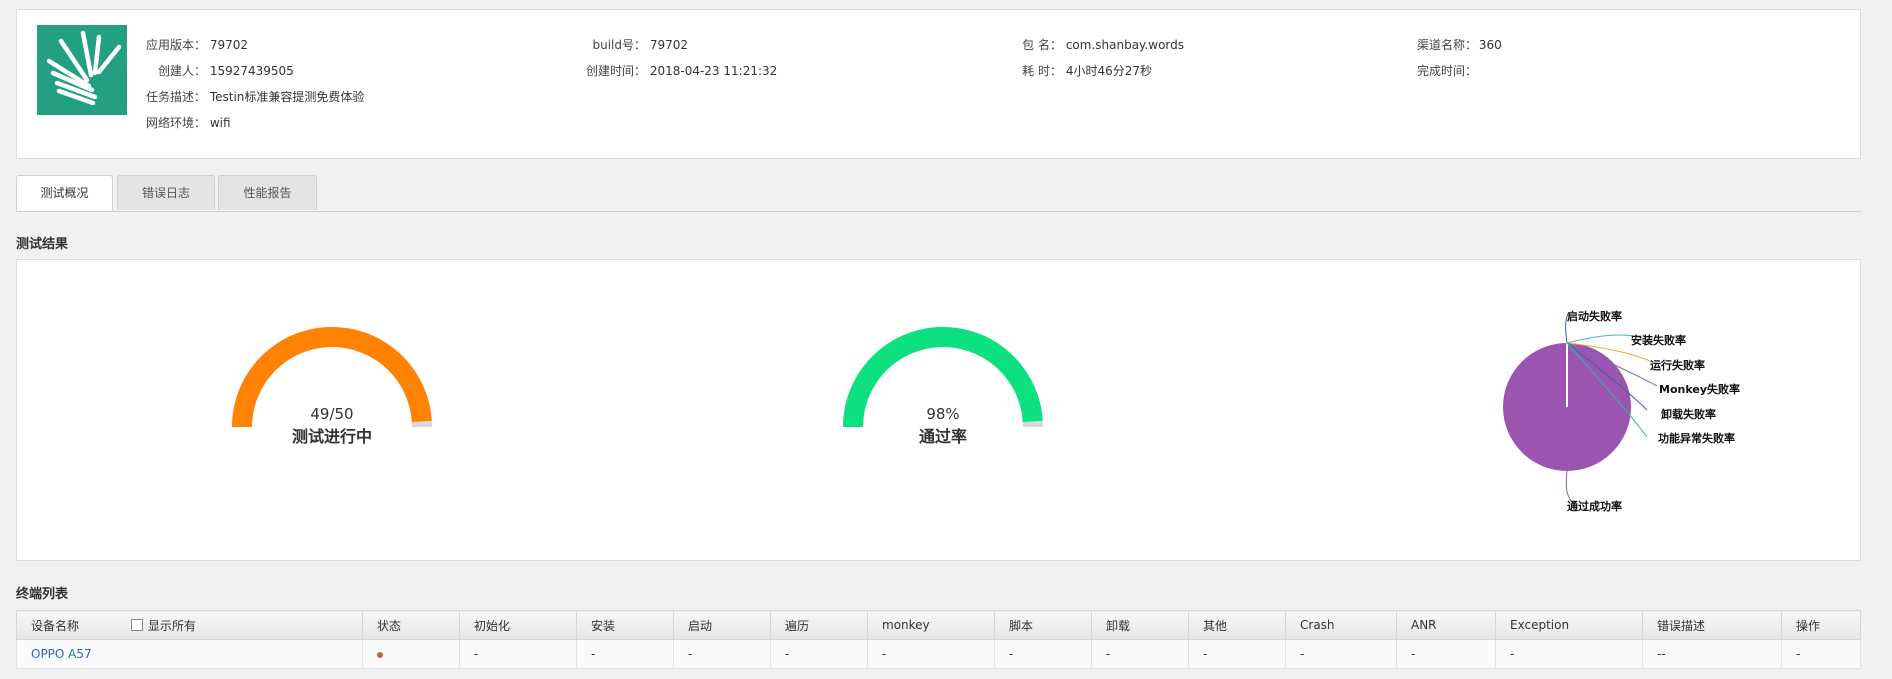 The image size is (1892, 679). What do you see at coordinates (1580, 408) in the screenshot?
I see `result-pie-chart` at bounding box center [1580, 408].